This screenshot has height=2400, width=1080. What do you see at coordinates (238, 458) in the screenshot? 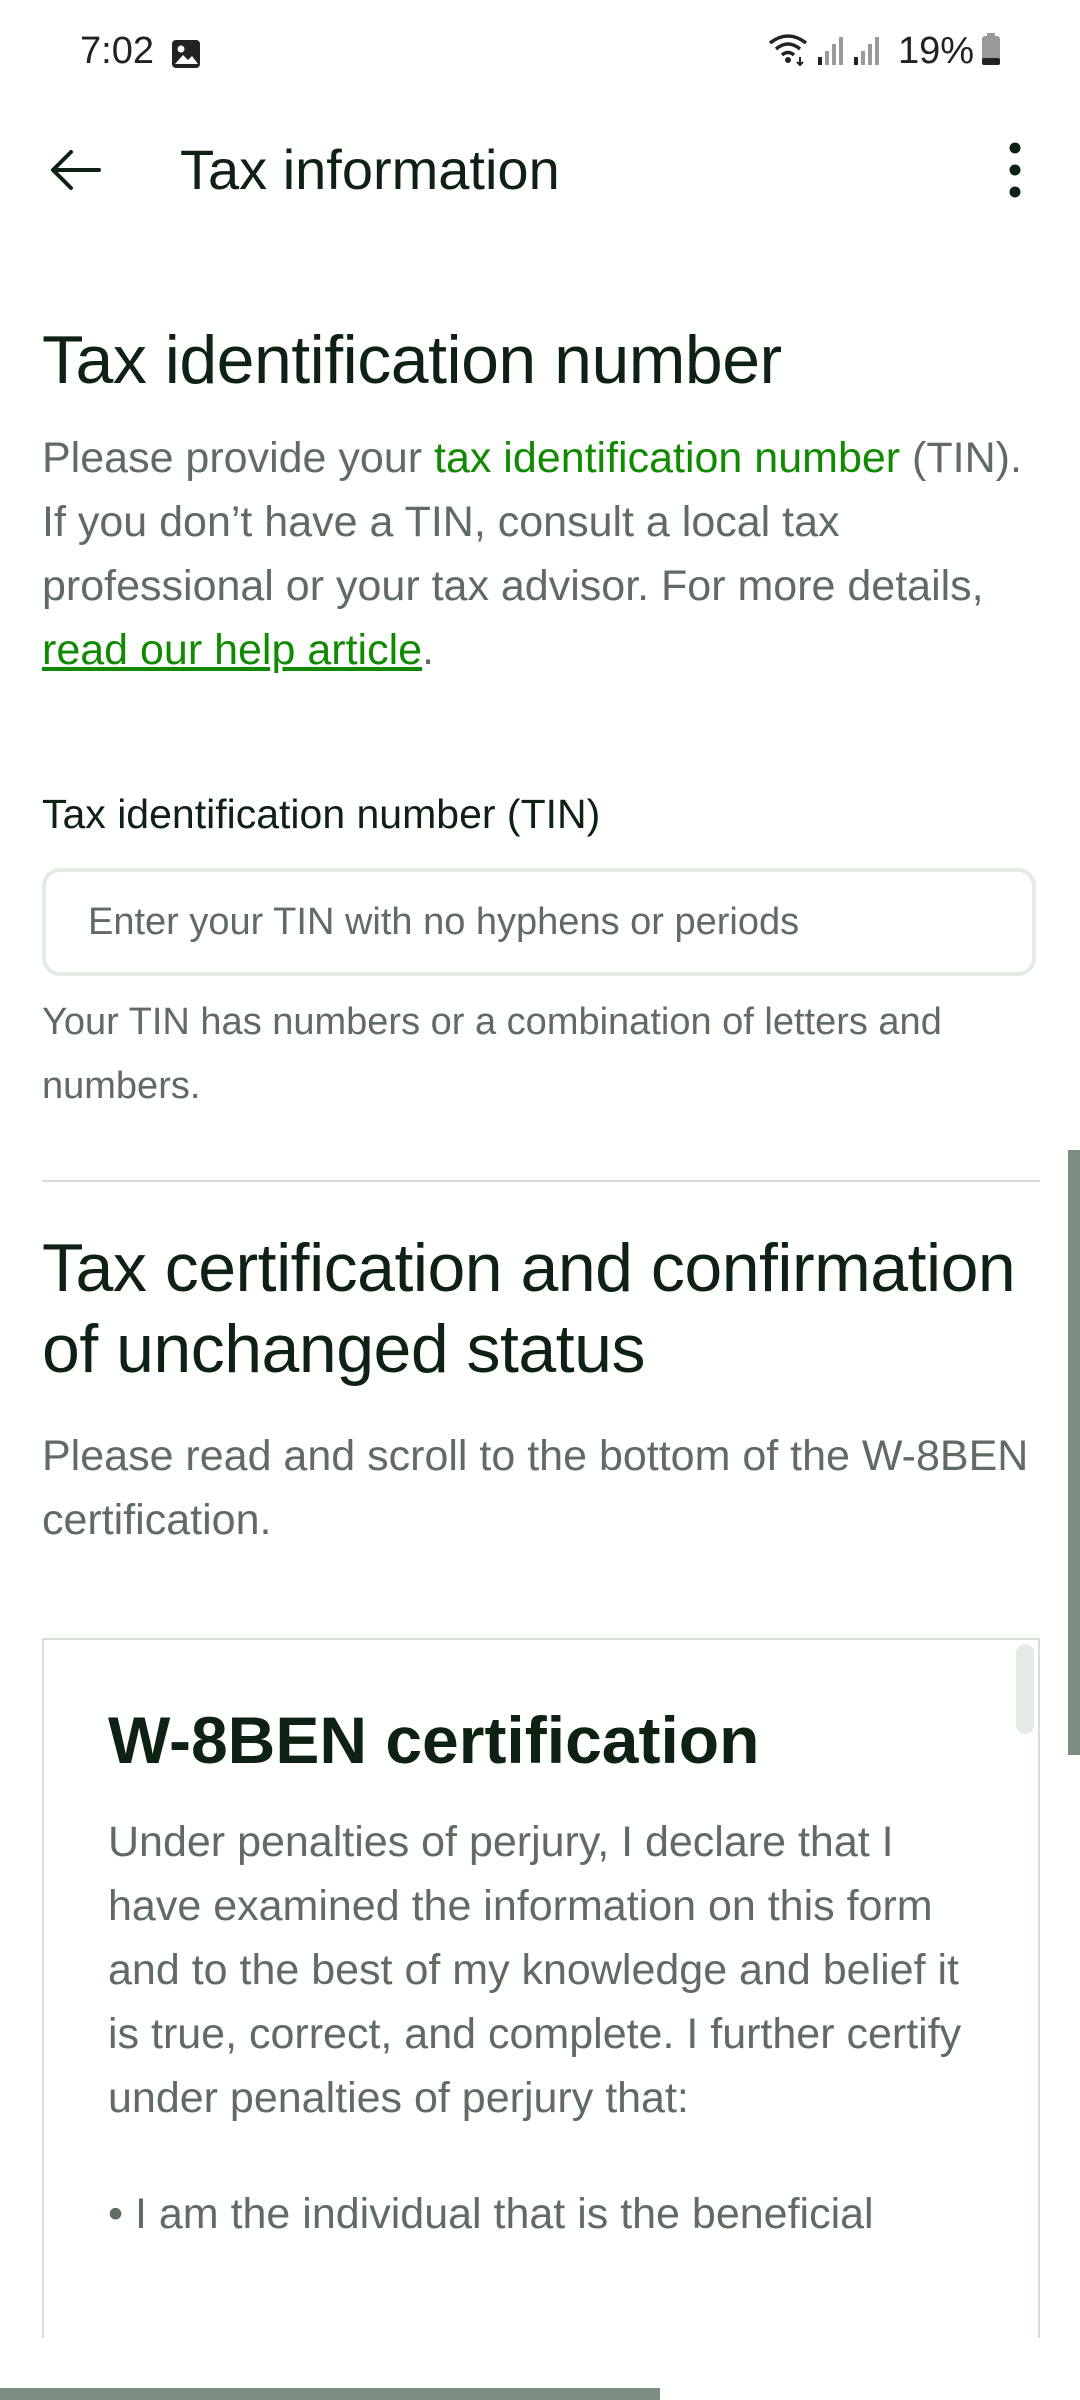
I see `intro-prefix: Please provide your` at bounding box center [238, 458].